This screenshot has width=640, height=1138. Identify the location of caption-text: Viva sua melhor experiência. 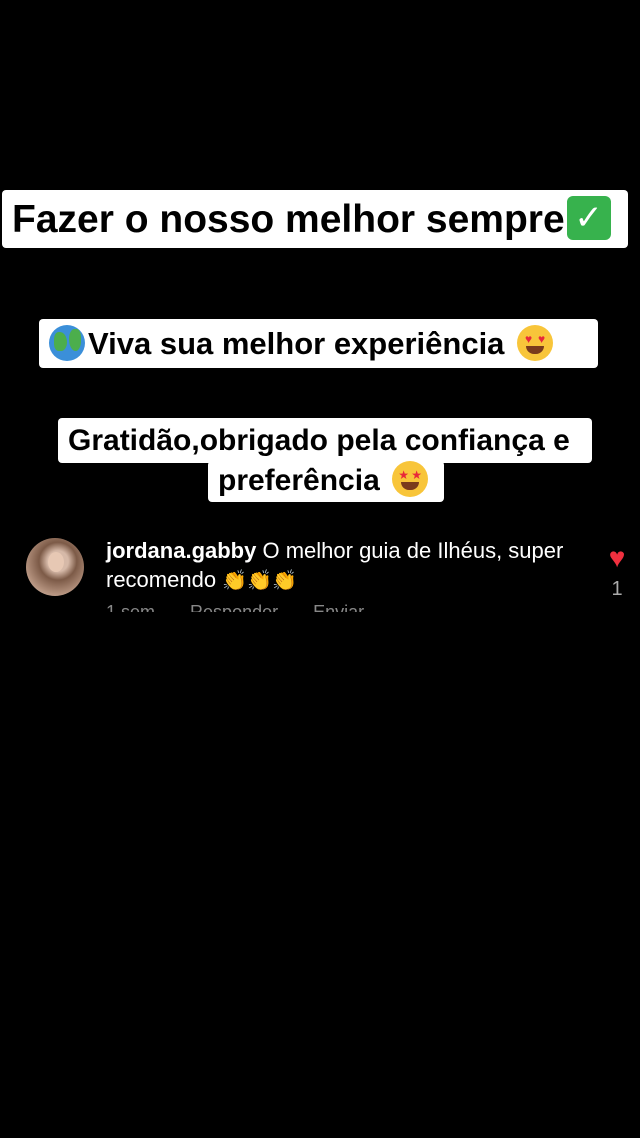
(296, 343).